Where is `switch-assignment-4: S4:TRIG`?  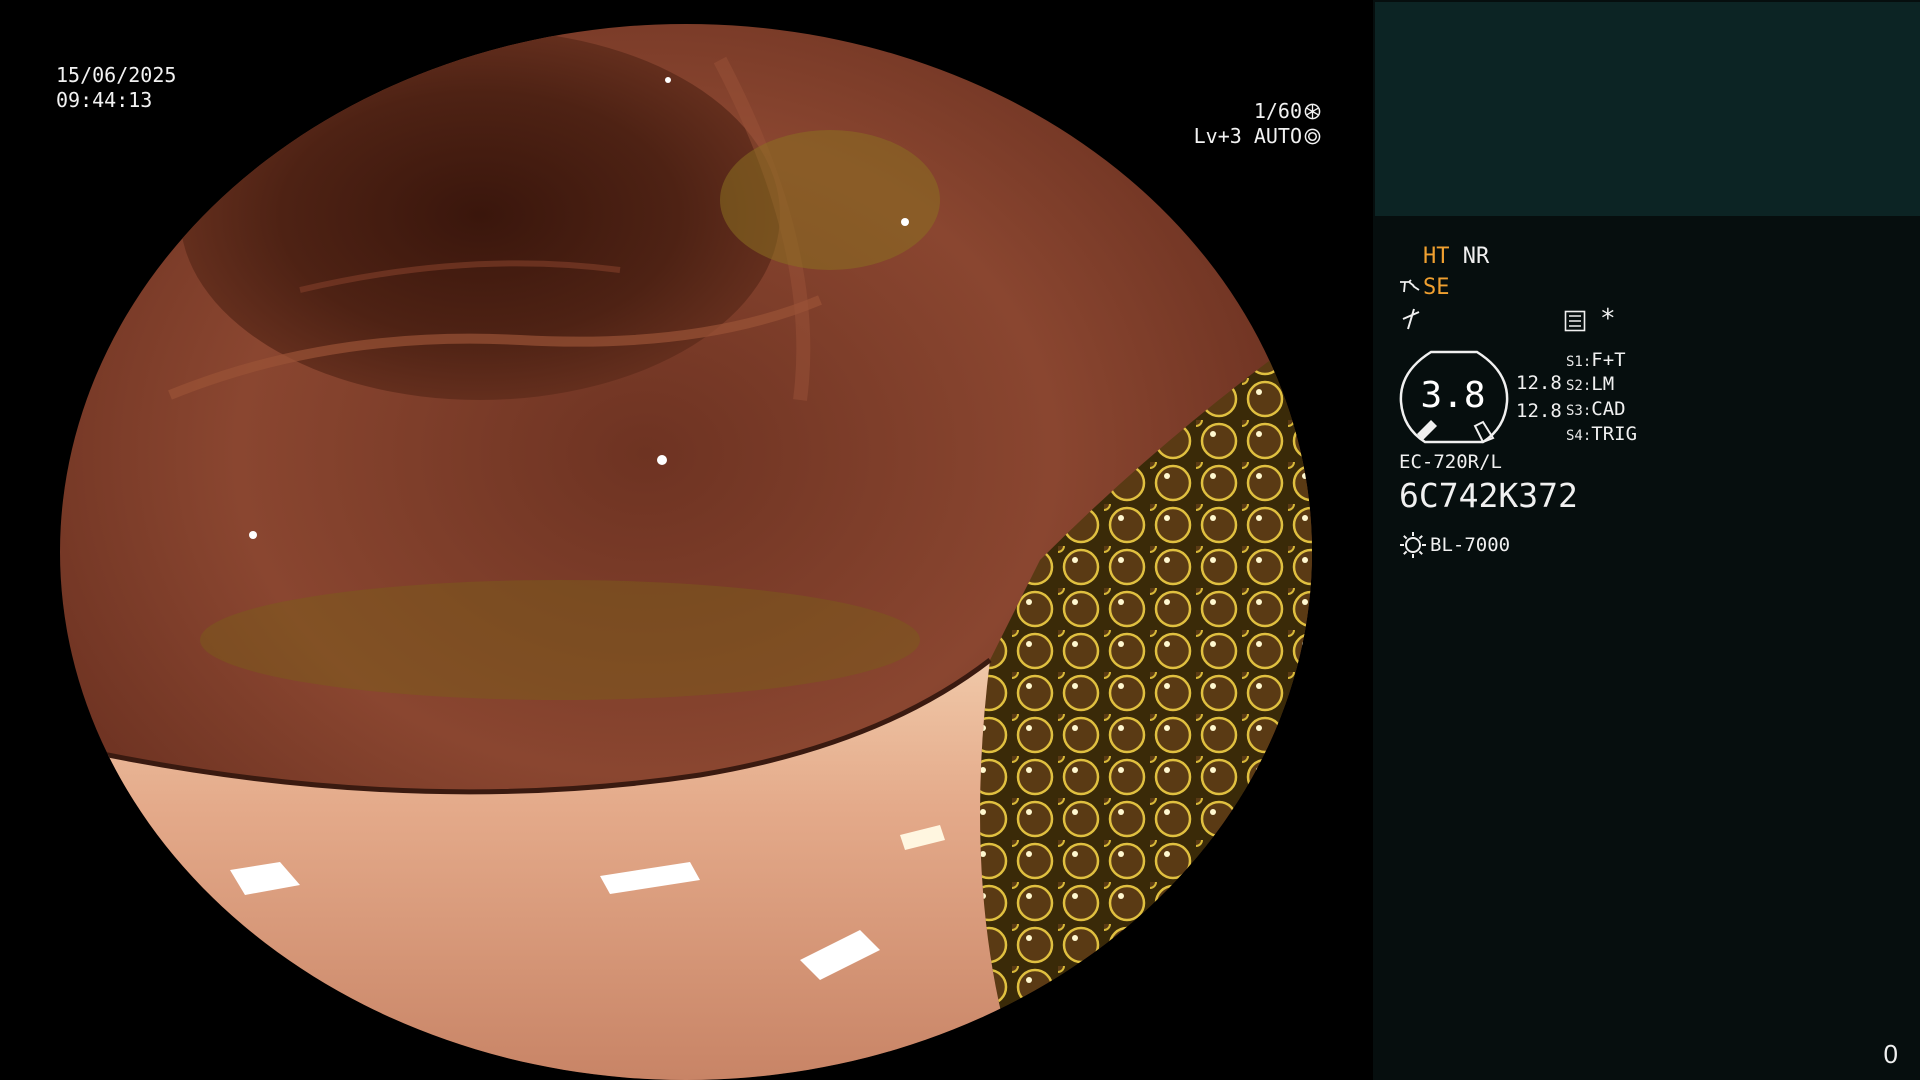
switch-assignment-4: S4:TRIG is located at coordinates (1601, 435).